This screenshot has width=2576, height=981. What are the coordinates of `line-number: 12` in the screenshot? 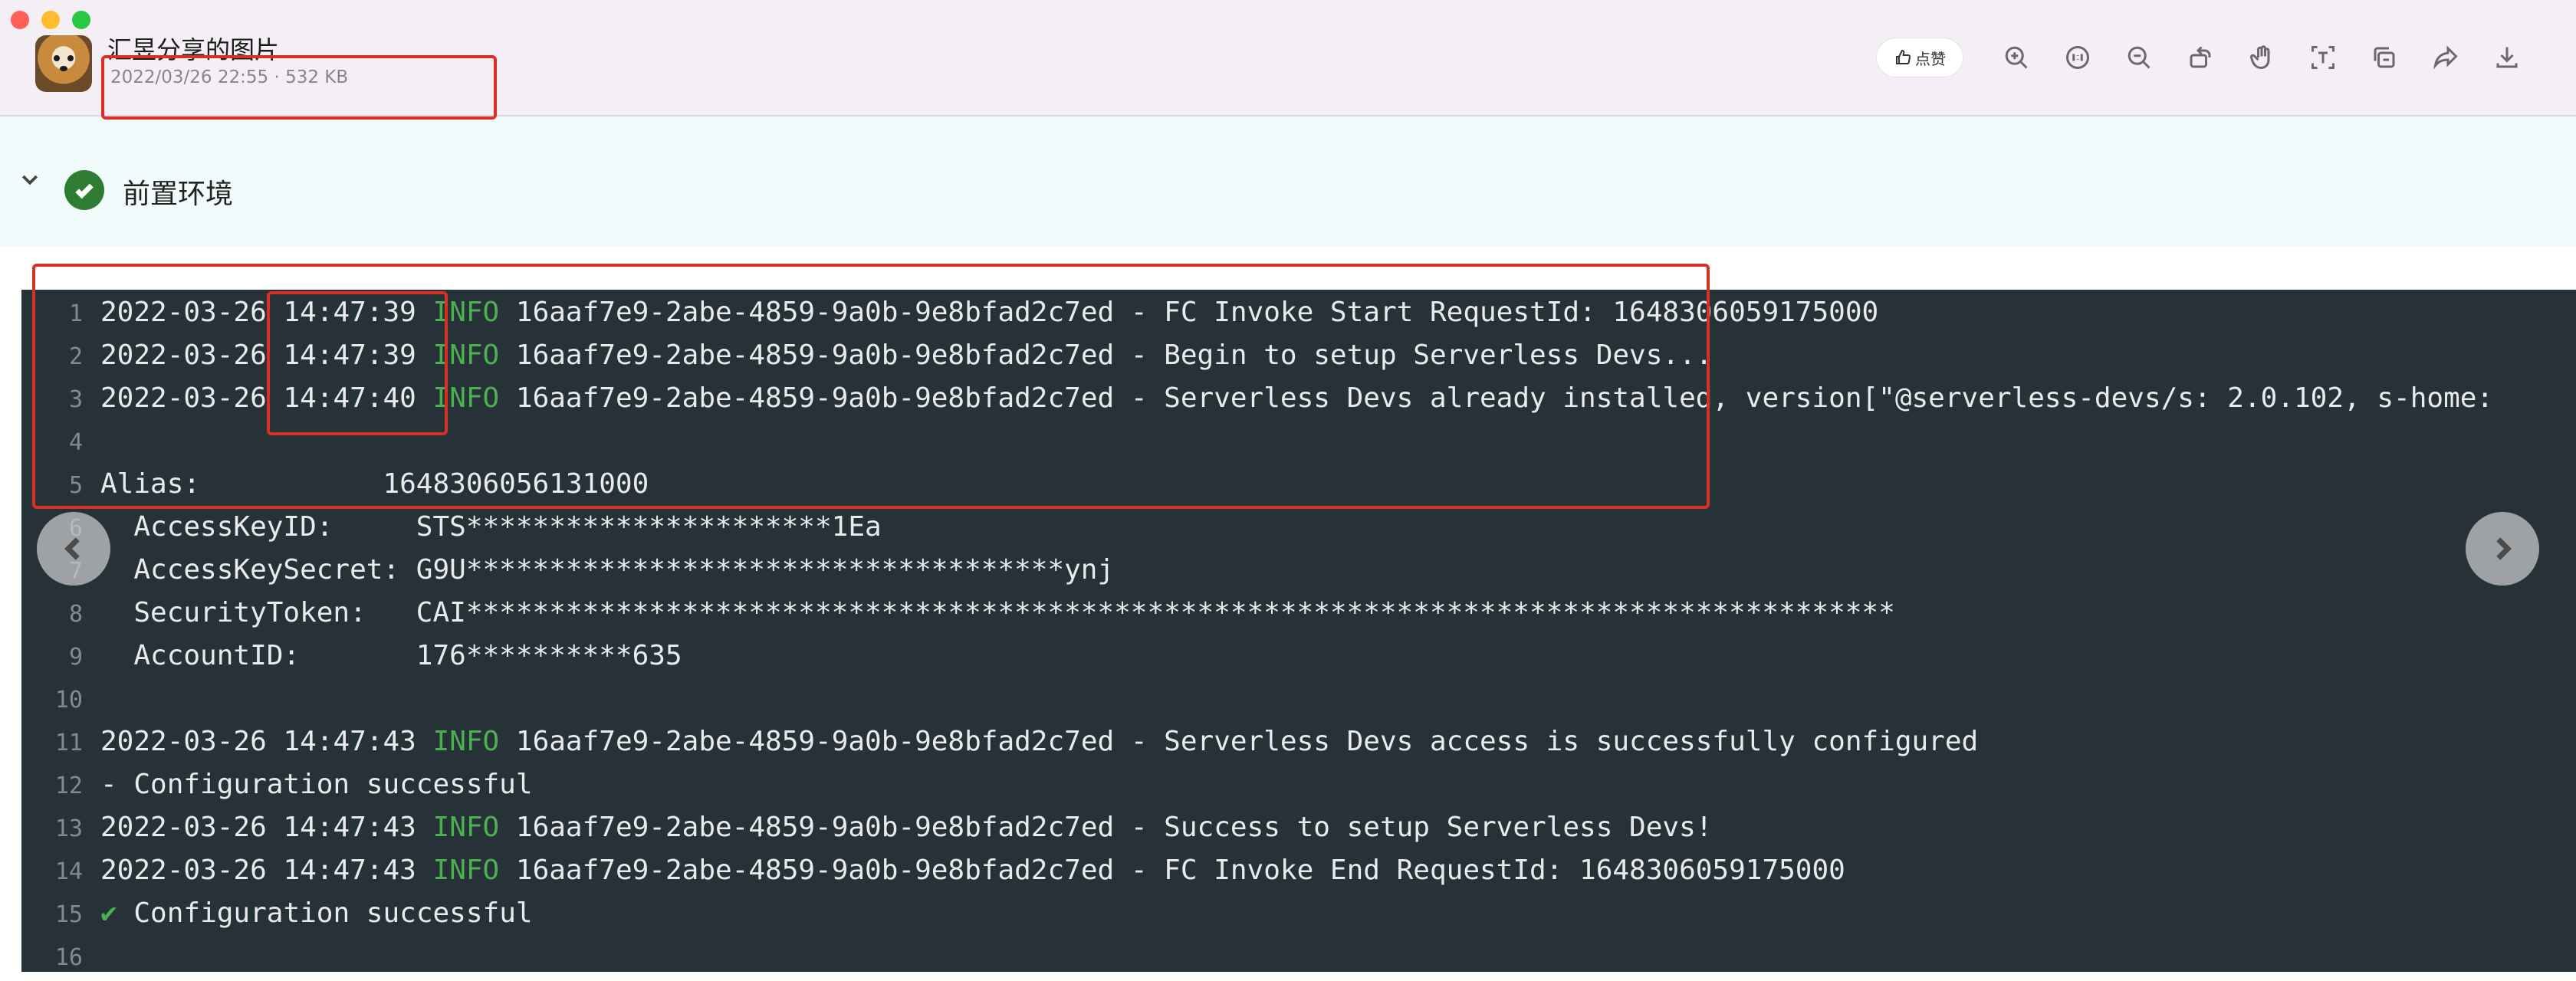 It's located at (68, 786).